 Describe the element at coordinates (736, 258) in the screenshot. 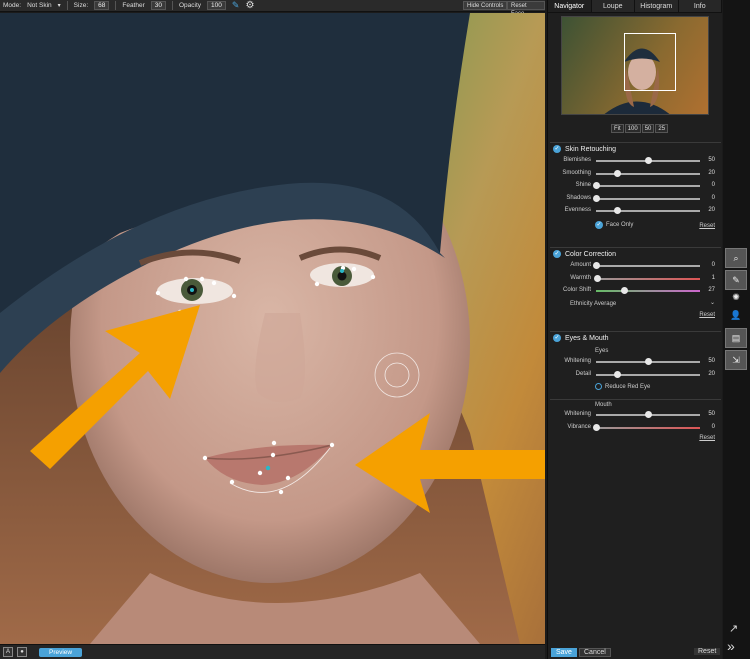

I see `search-icon: ⌕` at that location.